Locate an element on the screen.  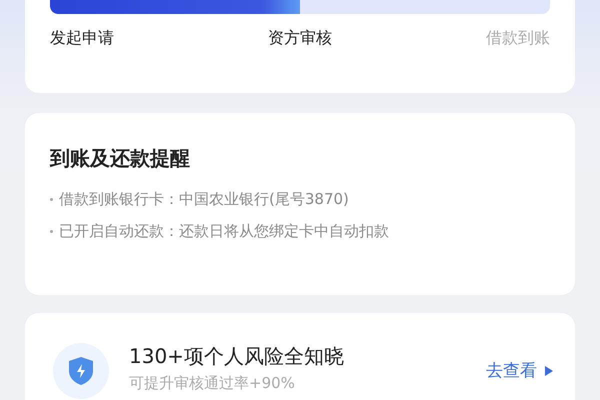
section-title: 到账及还款提醒 is located at coordinates (120, 158).